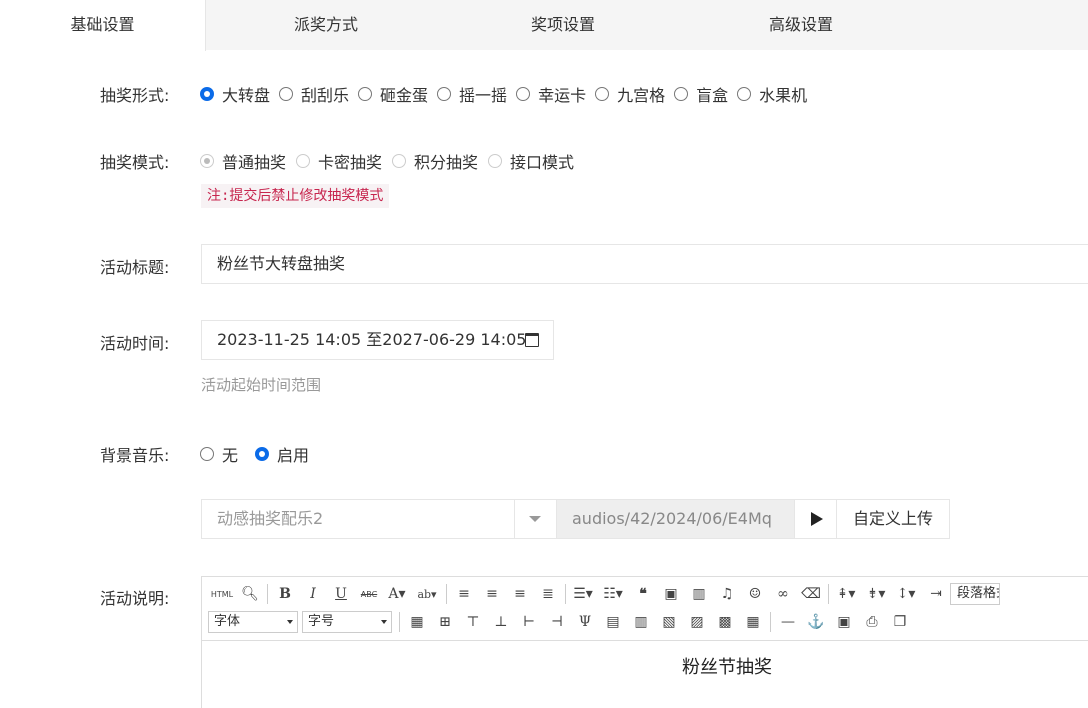 The image size is (1088, 708). Describe the element at coordinates (548, 594) in the screenshot. I see `align-justify-icon: ≣` at that location.